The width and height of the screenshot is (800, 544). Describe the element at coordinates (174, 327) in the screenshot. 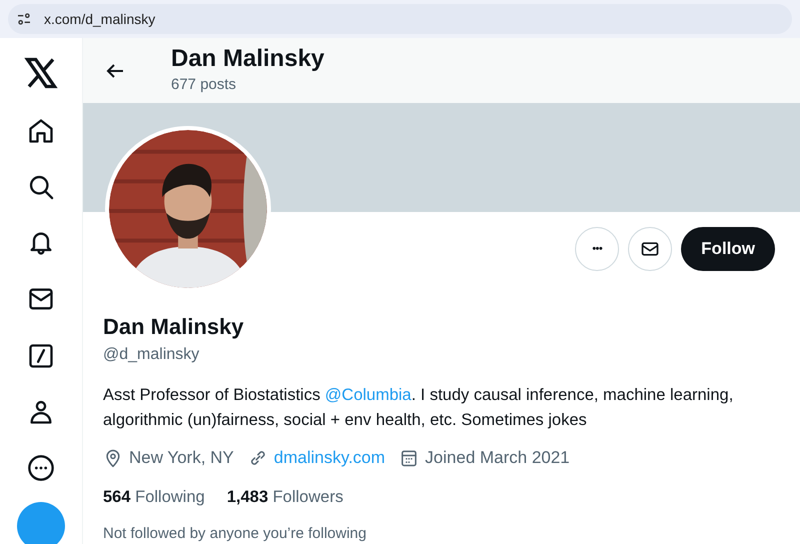

I see `profile-name: Dan Malinsky` at that location.